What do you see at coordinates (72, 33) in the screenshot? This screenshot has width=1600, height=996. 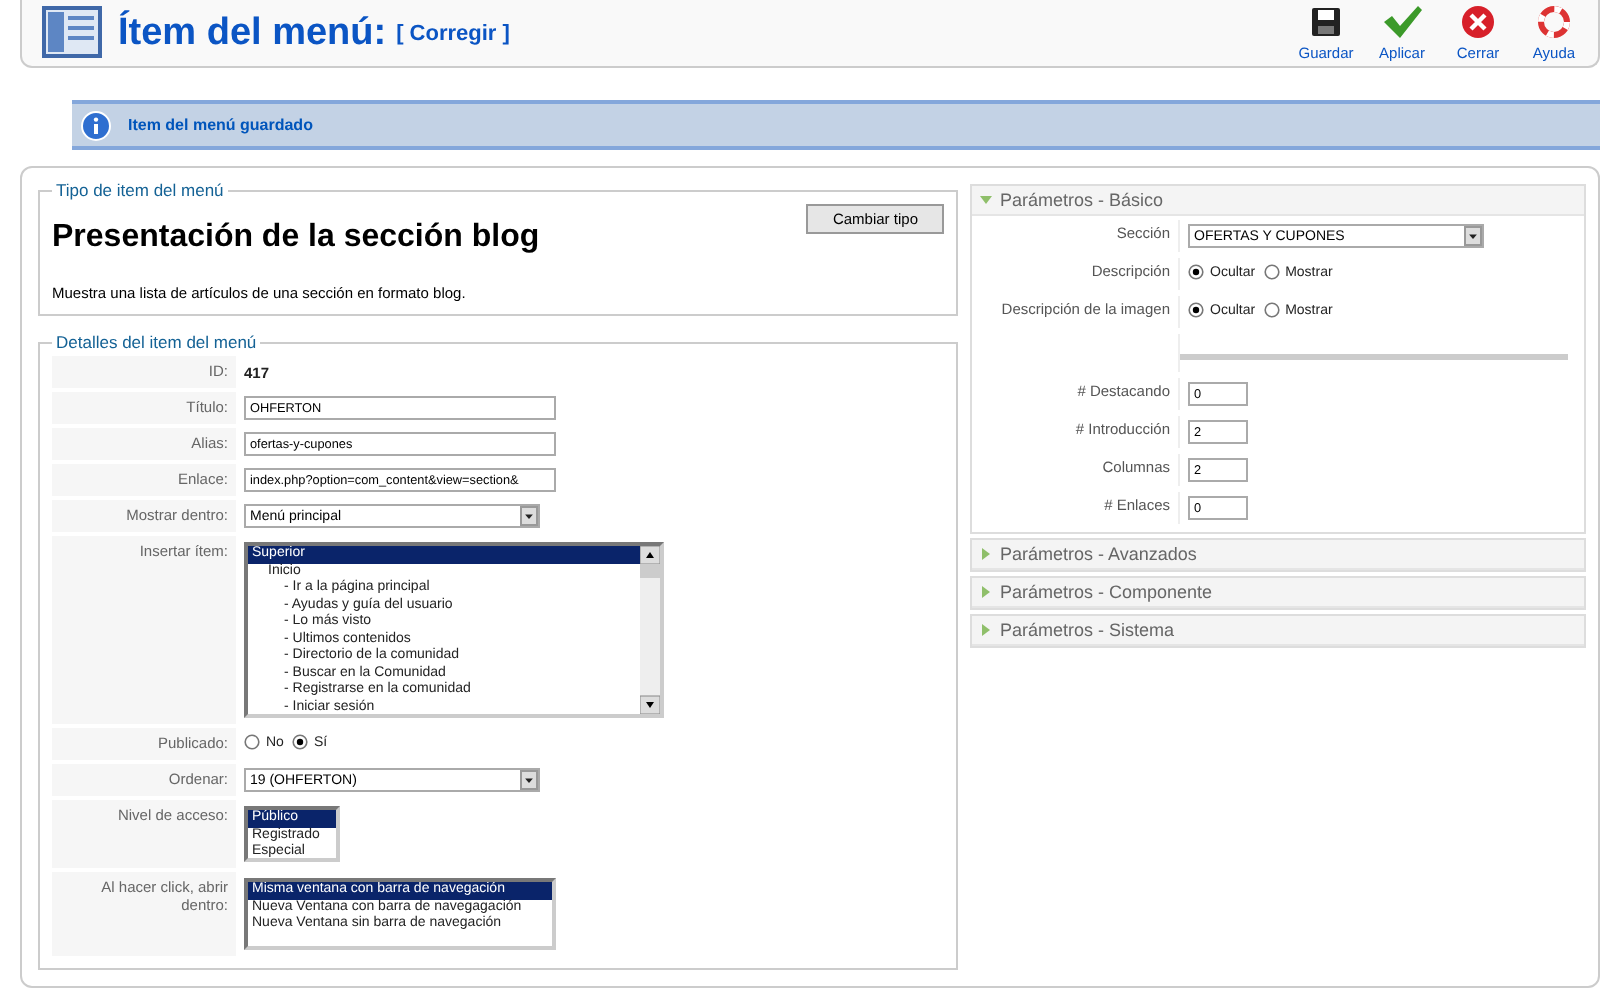 I see `menu-item-icon` at bounding box center [72, 33].